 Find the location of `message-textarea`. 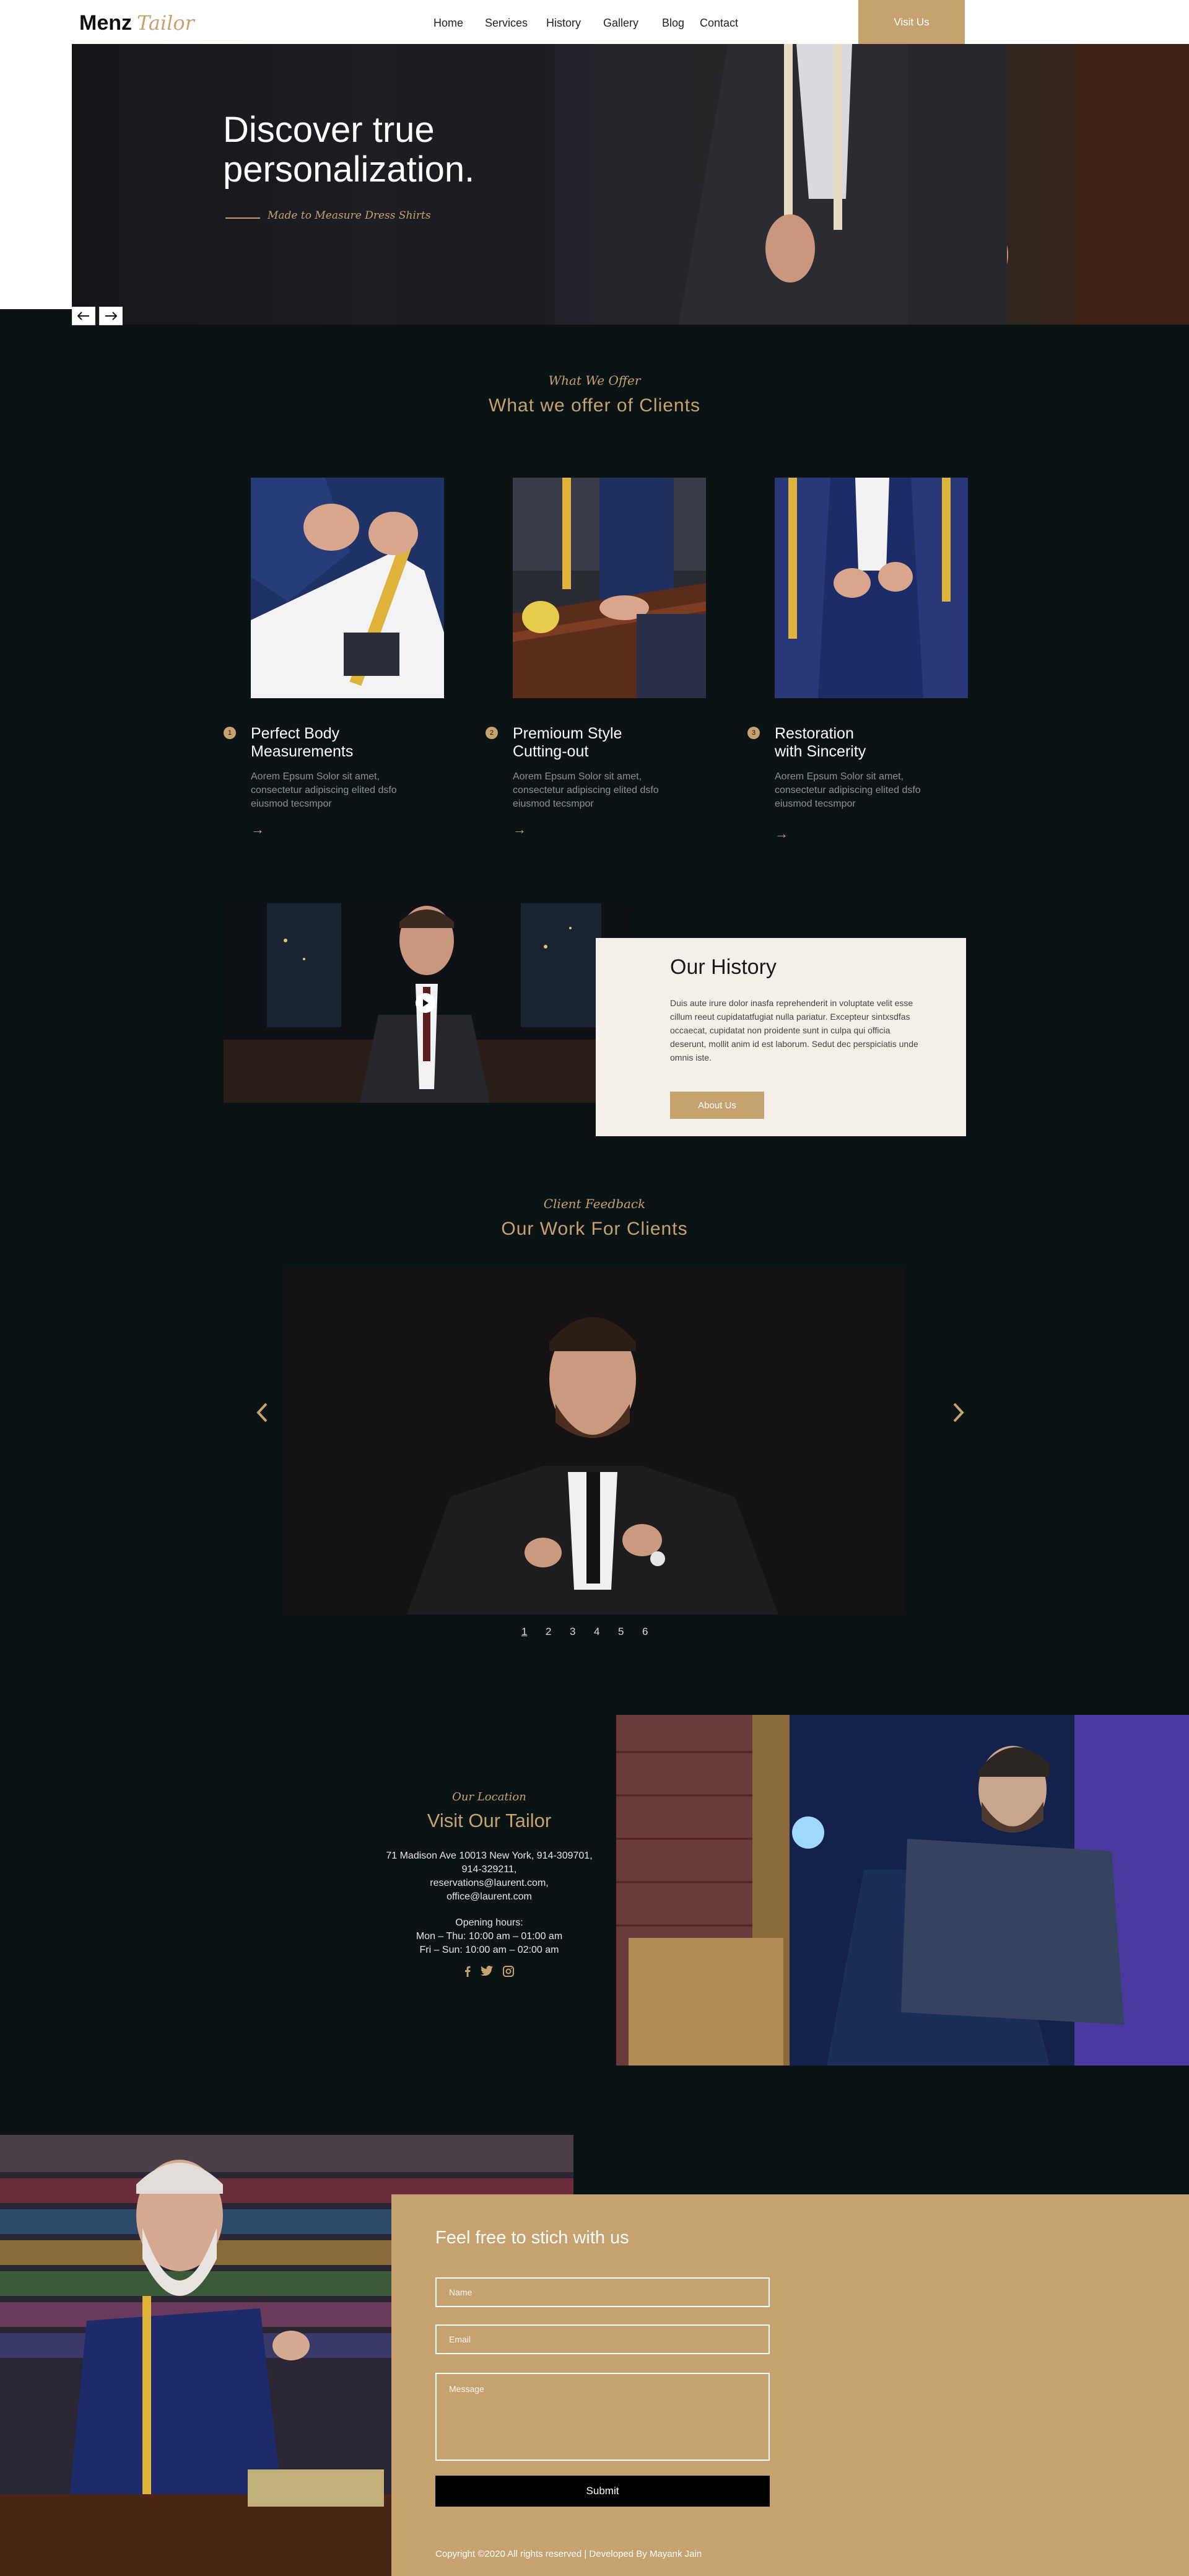

message-textarea is located at coordinates (602, 2417).